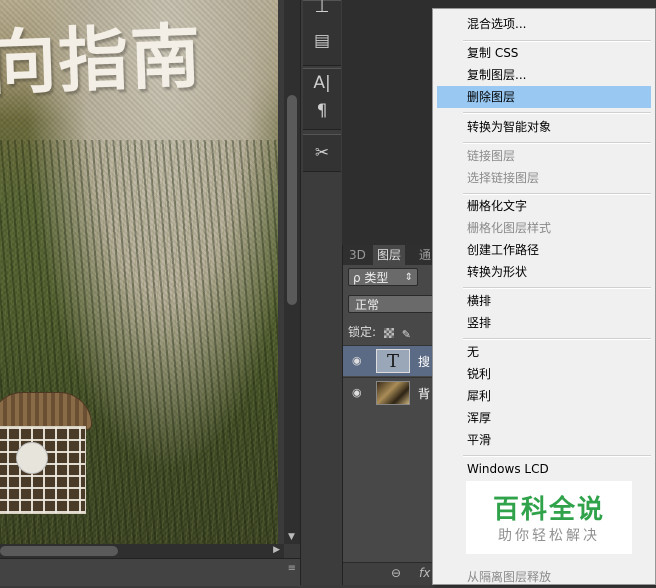 The image size is (656, 588). Describe the element at coordinates (388, 332) in the screenshot. I see `lock-transparency-icon` at that location.